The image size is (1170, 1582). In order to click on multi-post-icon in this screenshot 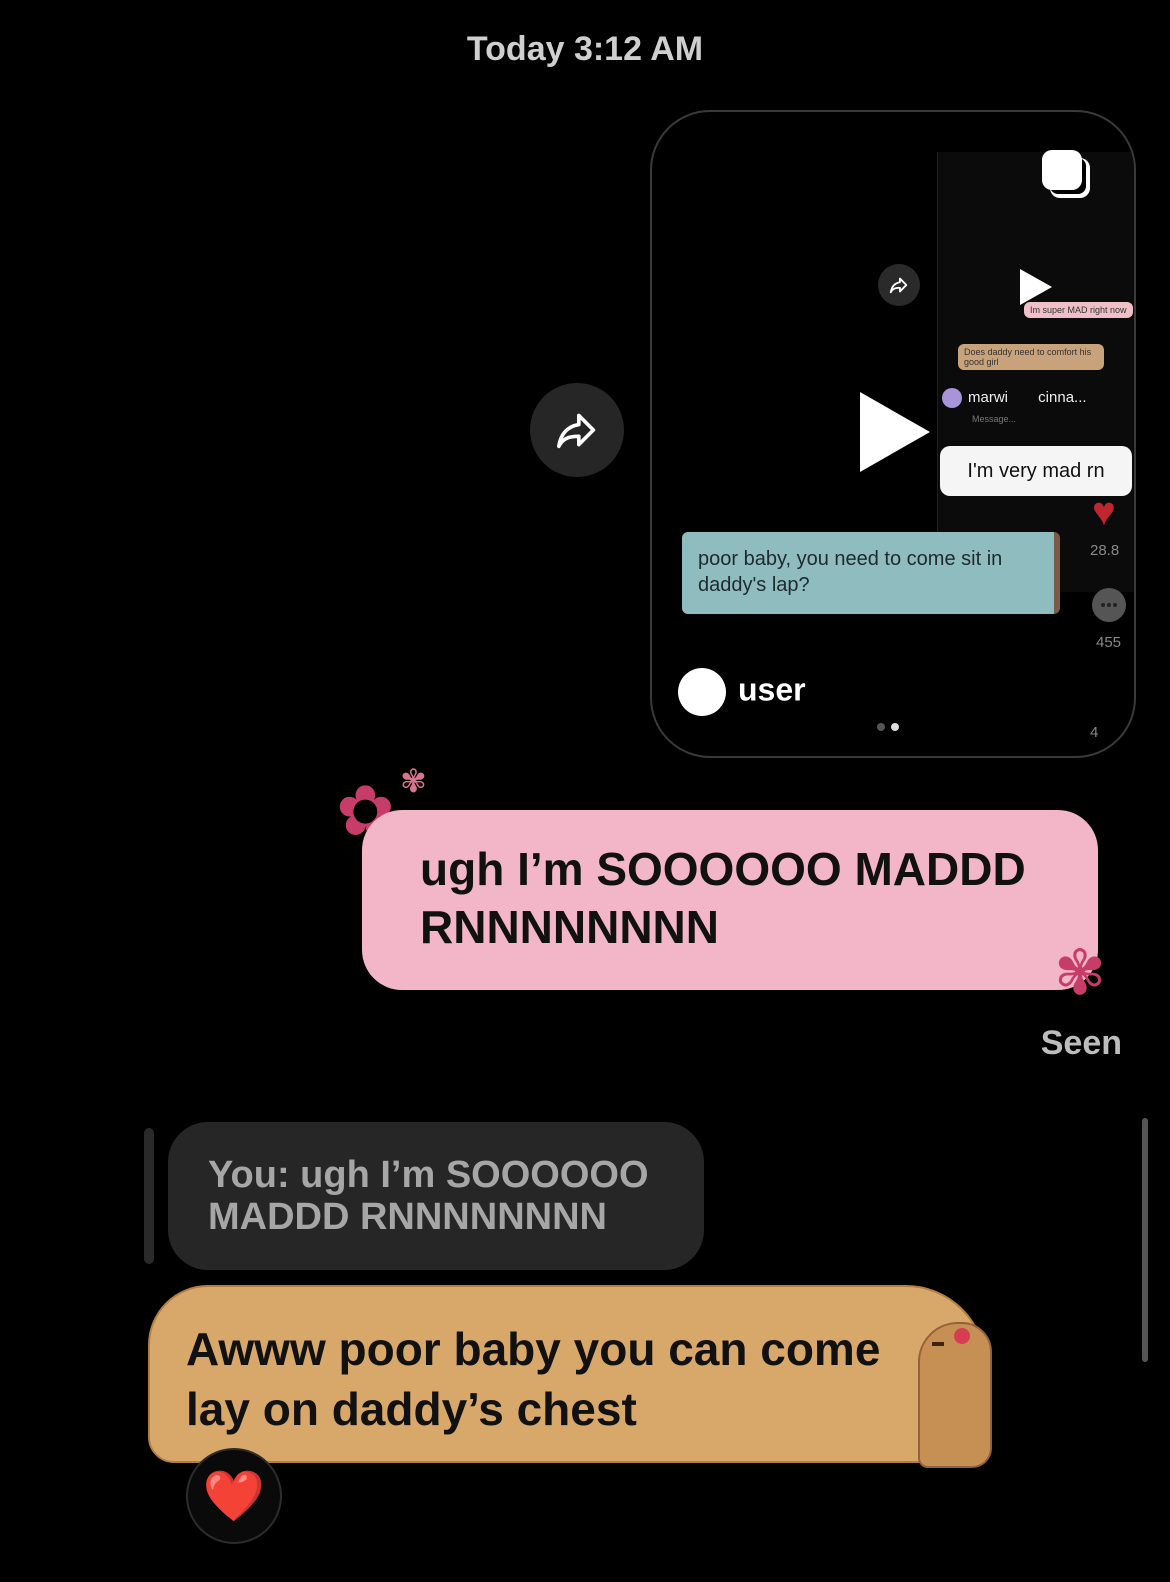, I will do `click(1062, 170)`.